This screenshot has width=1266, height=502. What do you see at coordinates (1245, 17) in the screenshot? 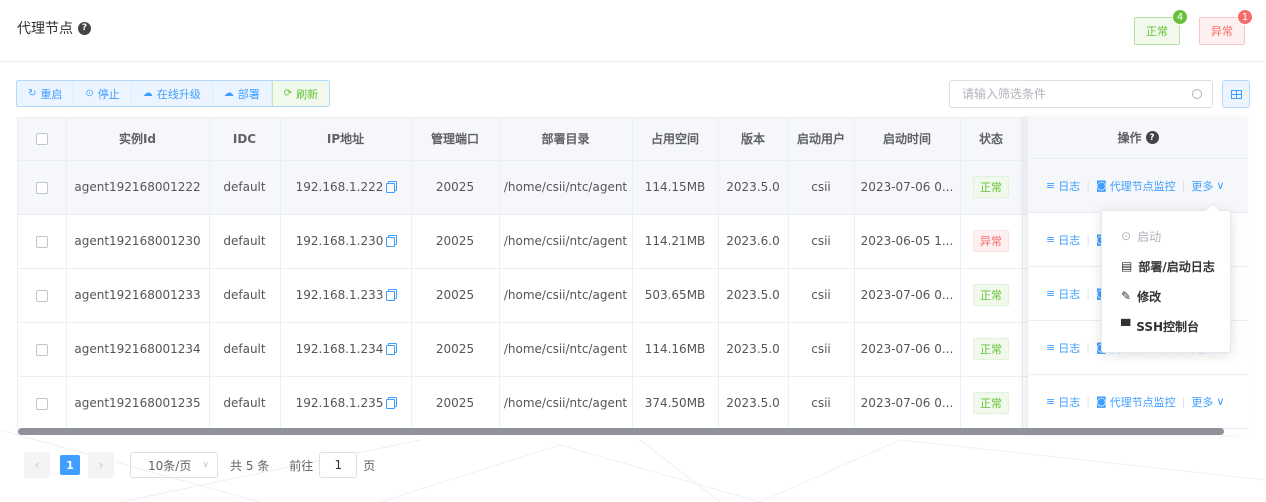
I see `status-abnormal-count: 1` at bounding box center [1245, 17].